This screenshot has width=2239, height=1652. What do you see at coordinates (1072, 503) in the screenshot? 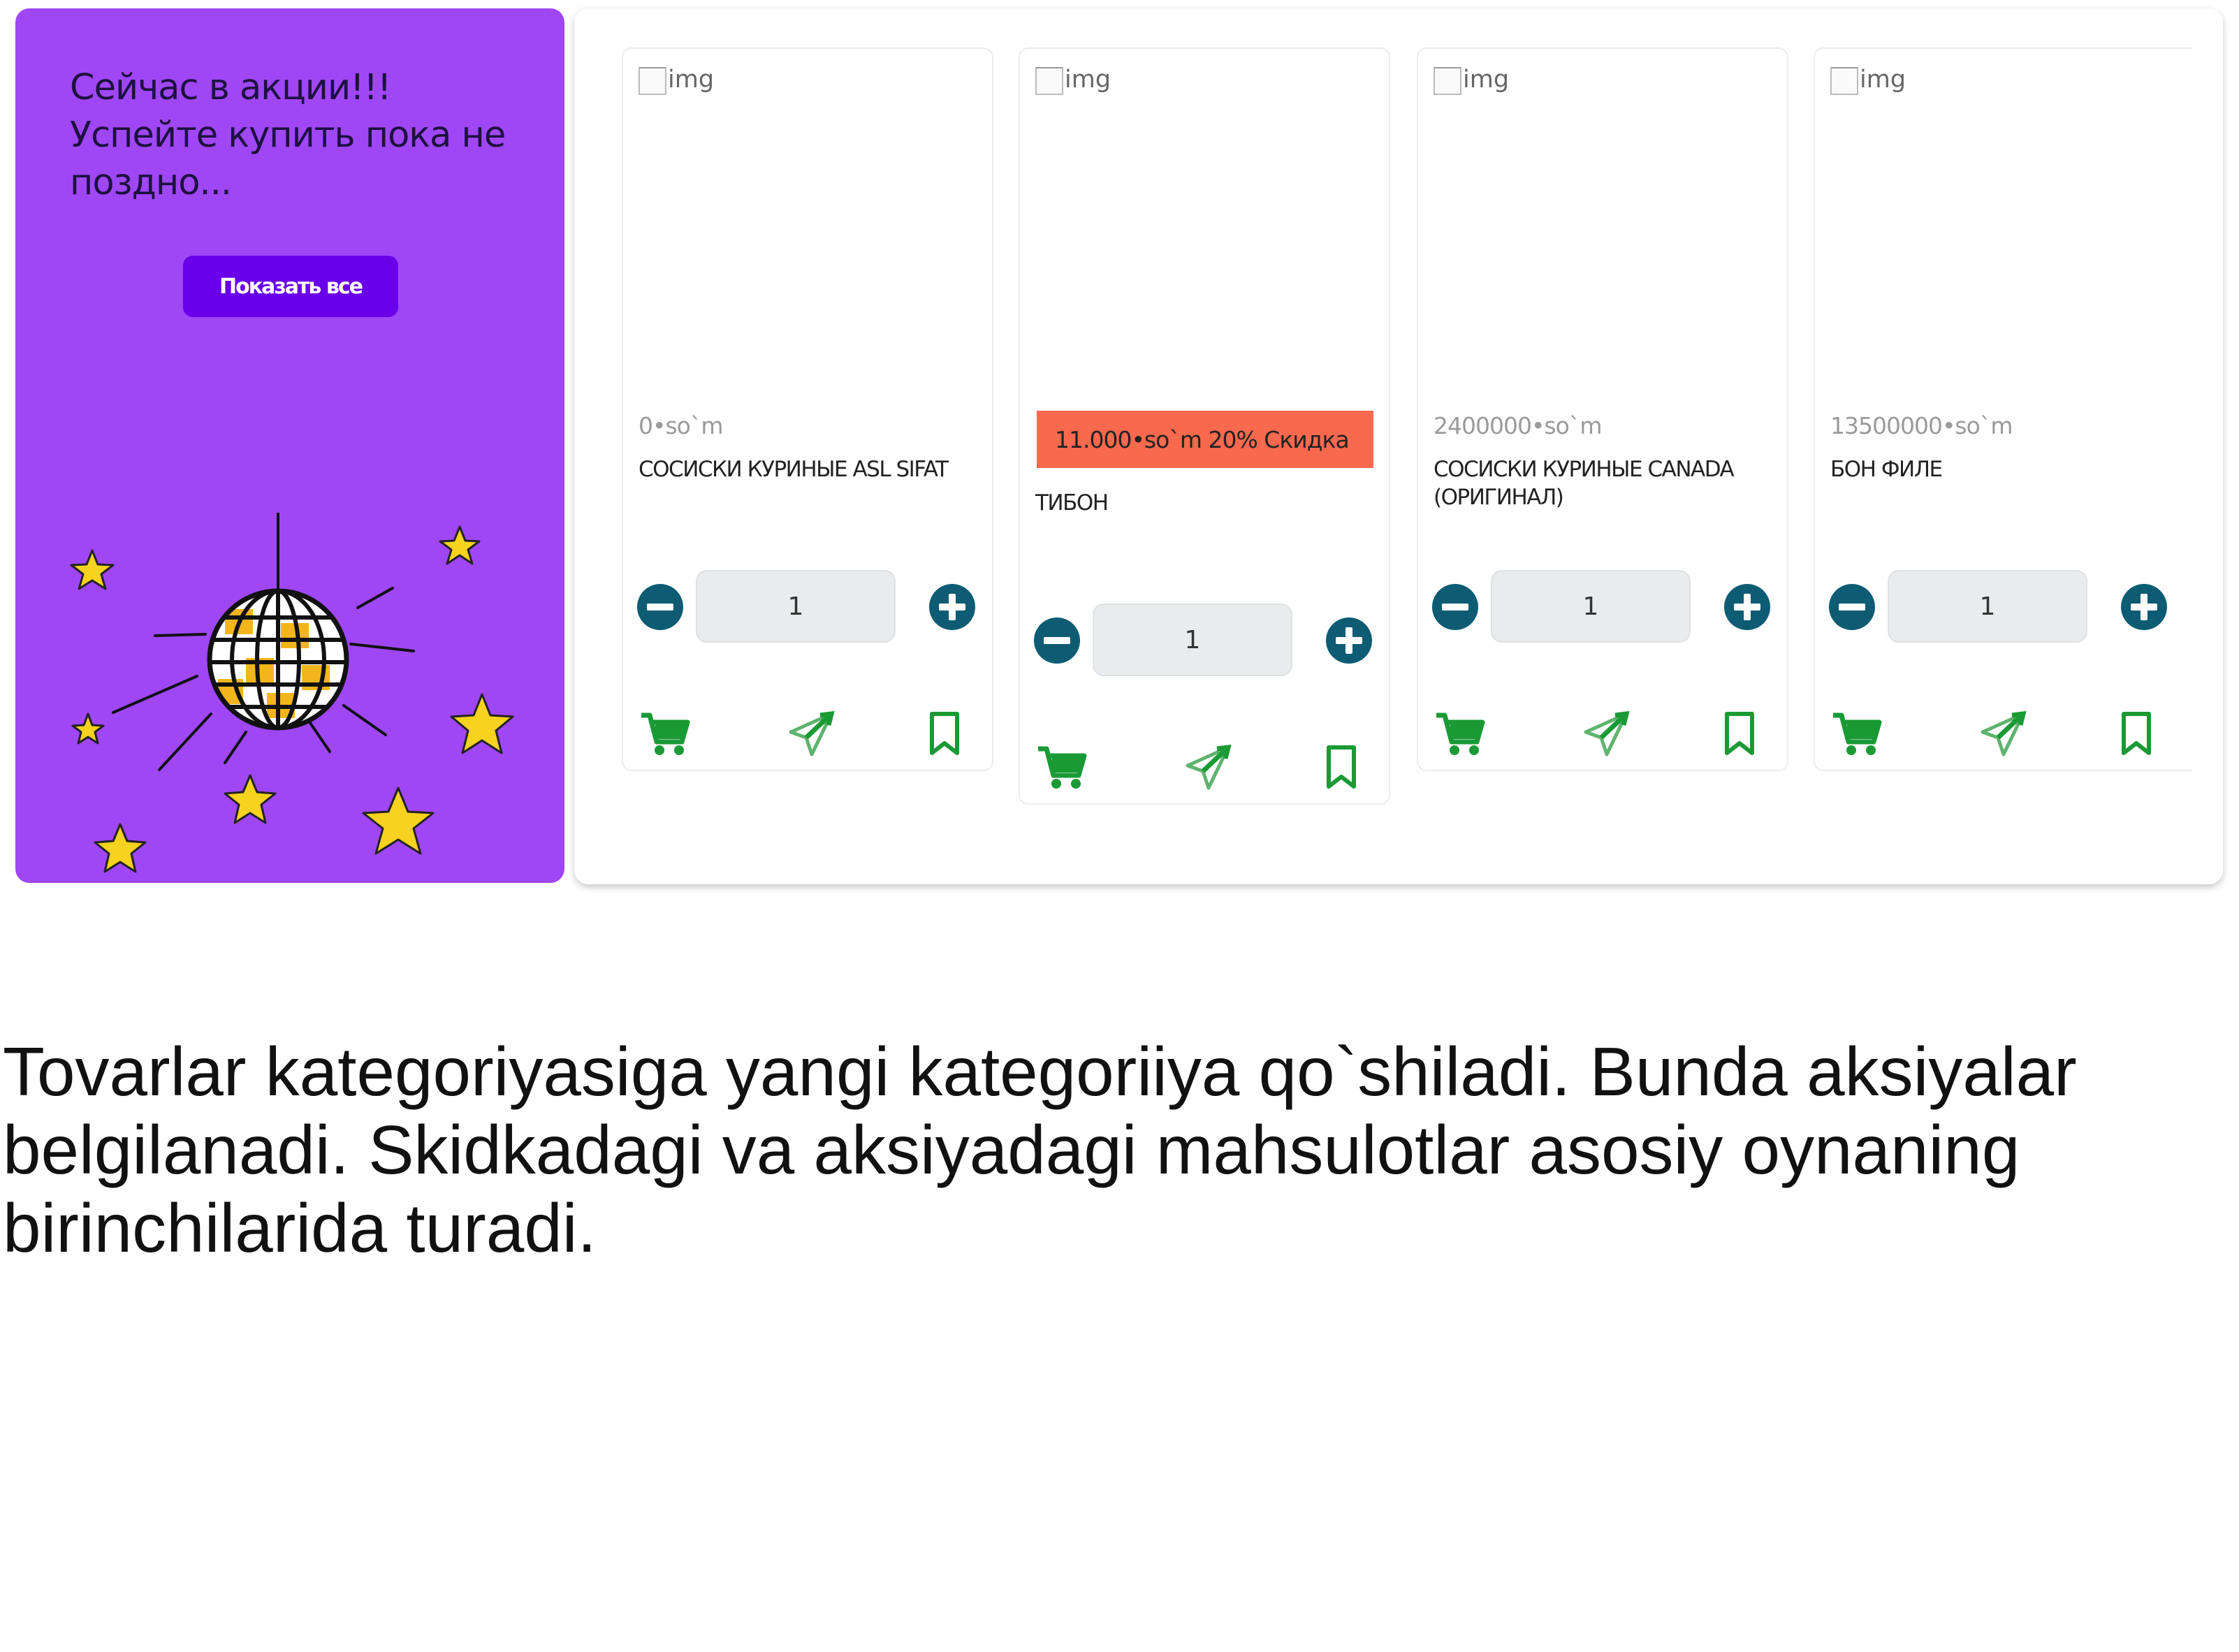
I see `product-name: ТИБОН` at bounding box center [1072, 503].